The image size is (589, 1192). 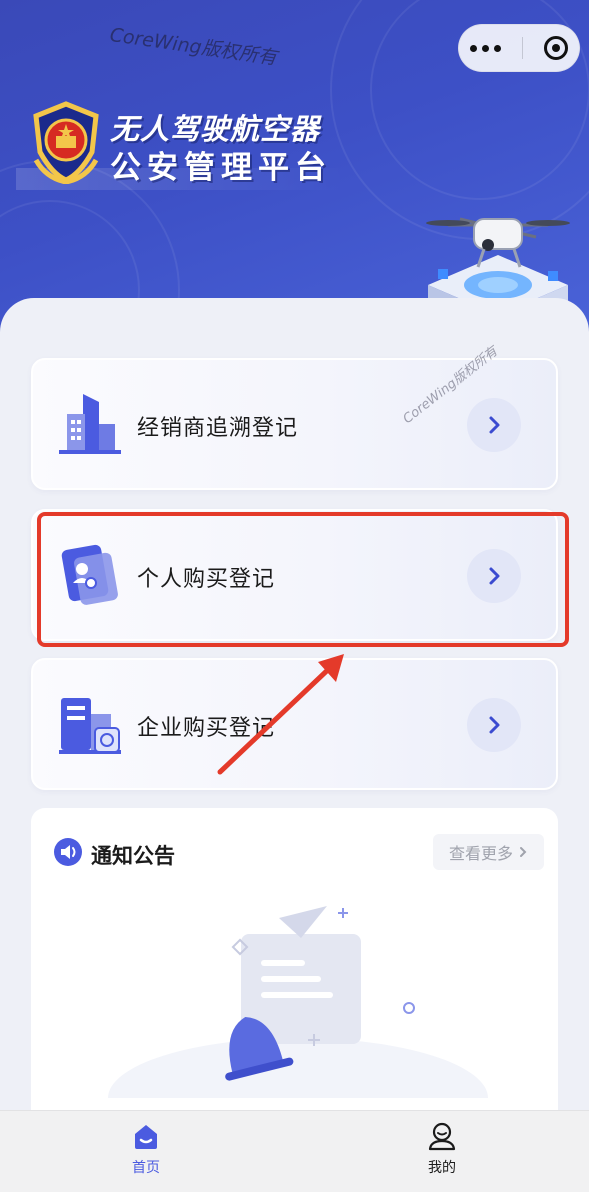 What do you see at coordinates (522, 48) in the screenshot?
I see `capsule-divider` at bounding box center [522, 48].